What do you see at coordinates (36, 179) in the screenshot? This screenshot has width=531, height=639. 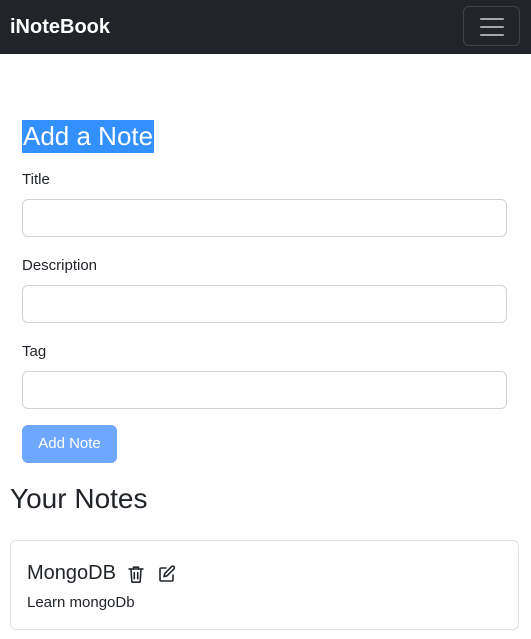 I see `title-label: Title` at bounding box center [36, 179].